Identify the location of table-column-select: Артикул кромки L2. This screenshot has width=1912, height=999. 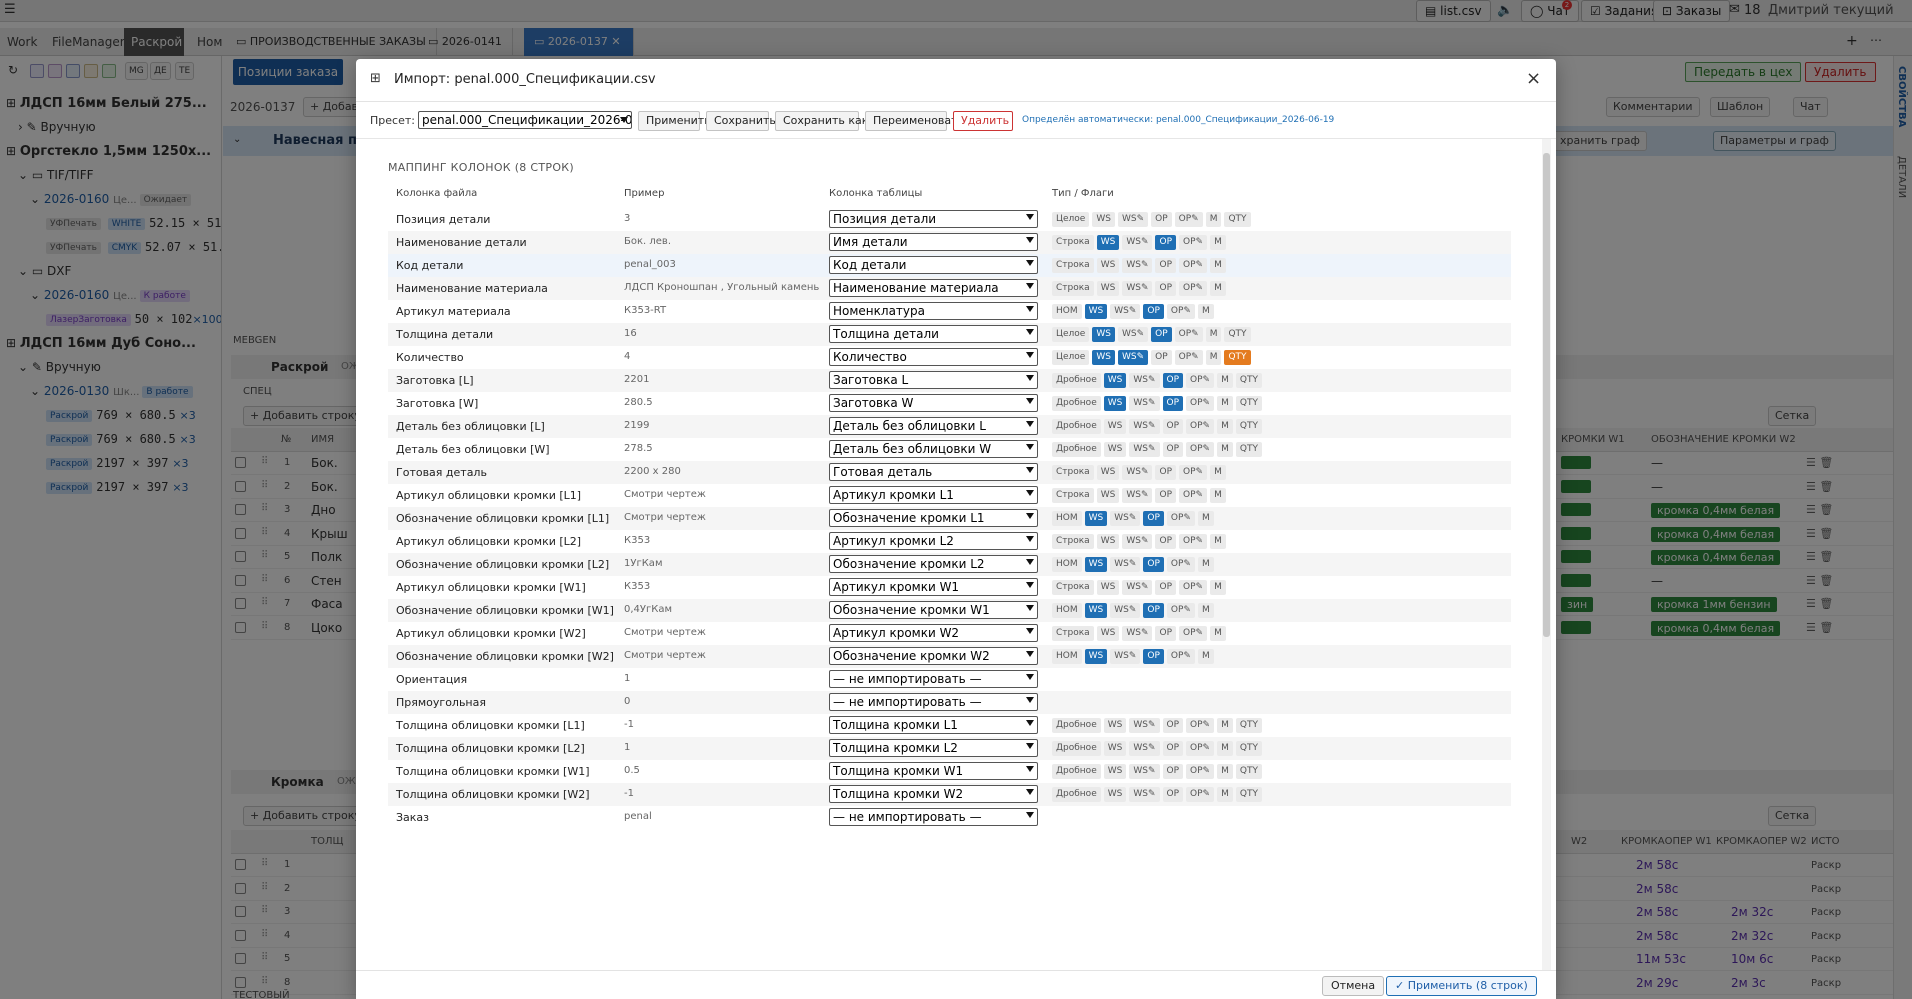
(933, 541).